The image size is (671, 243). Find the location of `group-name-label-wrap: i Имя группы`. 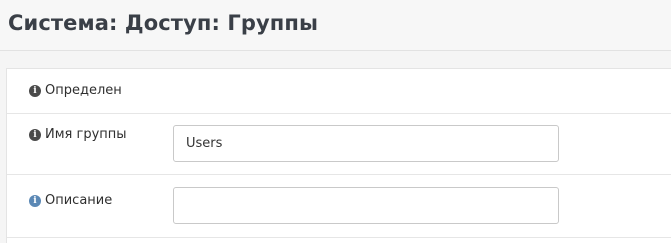

group-name-label-wrap: i Имя группы is located at coordinates (78, 134).